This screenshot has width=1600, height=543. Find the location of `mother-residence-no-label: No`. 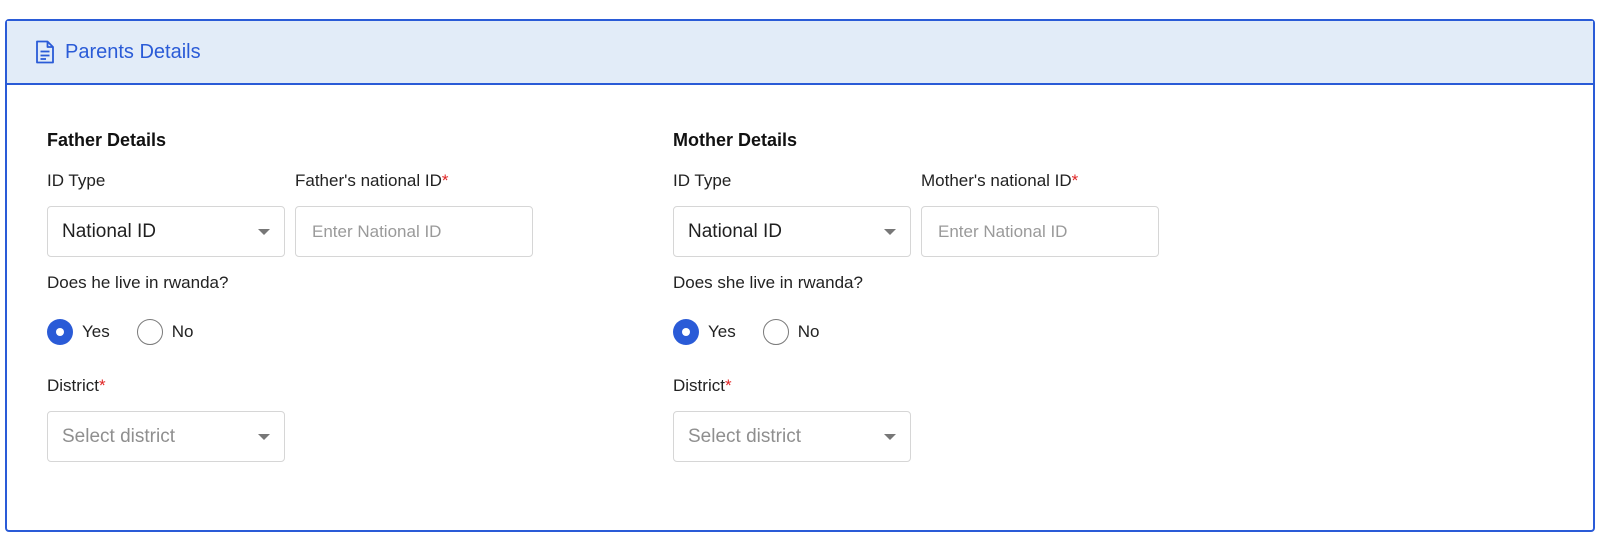

mother-residence-no-label: No is located at coordinates (808, 331).